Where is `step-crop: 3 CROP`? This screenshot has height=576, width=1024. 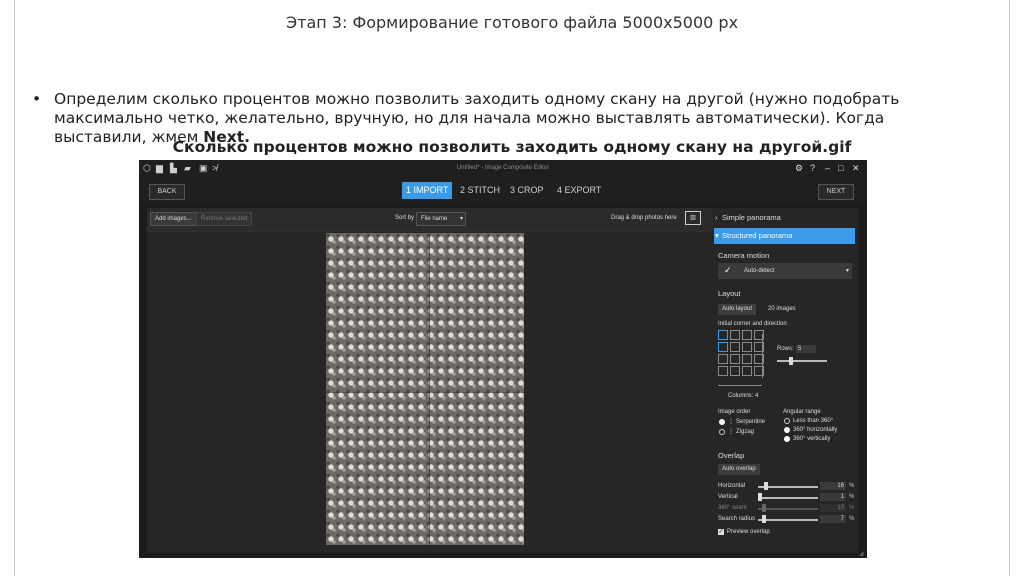 step-crop: 3 CROP is located at coordinates (527, 190).